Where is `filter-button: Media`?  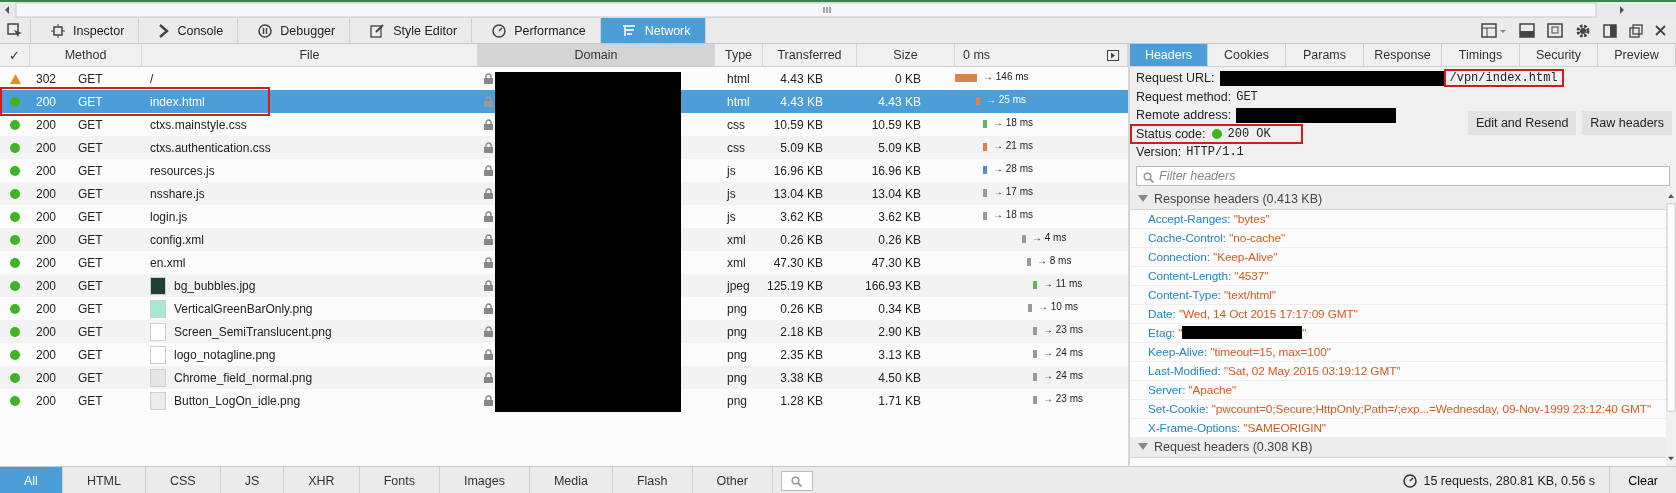
filter-button: Media is located at coordinates (571, 480).